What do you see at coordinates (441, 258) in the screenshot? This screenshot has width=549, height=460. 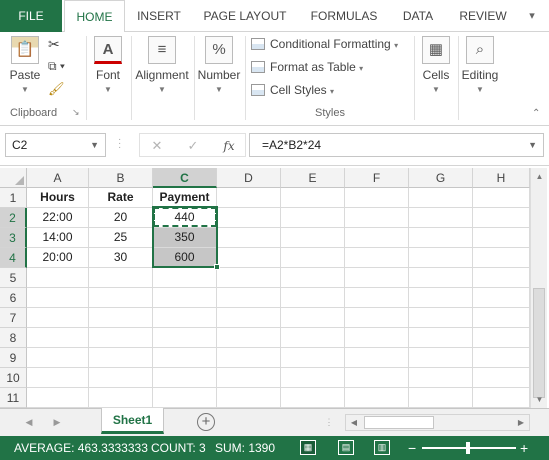 I see `cell-g4` at bounding box center [441, 258].